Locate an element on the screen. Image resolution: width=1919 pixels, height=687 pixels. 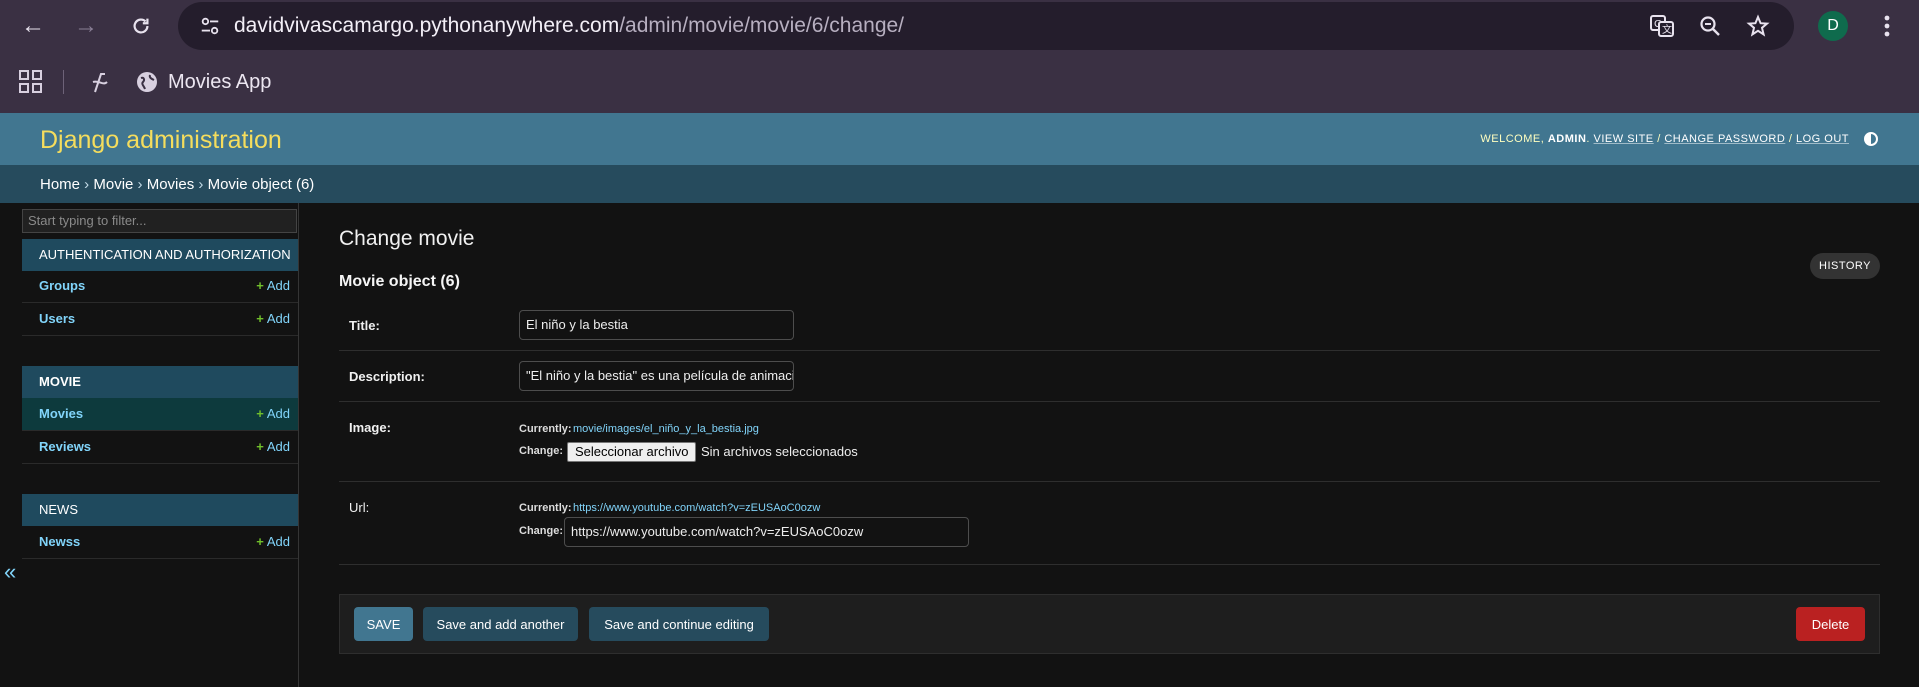
breadcrumb-home: Home is located at coordinates (60, 184).